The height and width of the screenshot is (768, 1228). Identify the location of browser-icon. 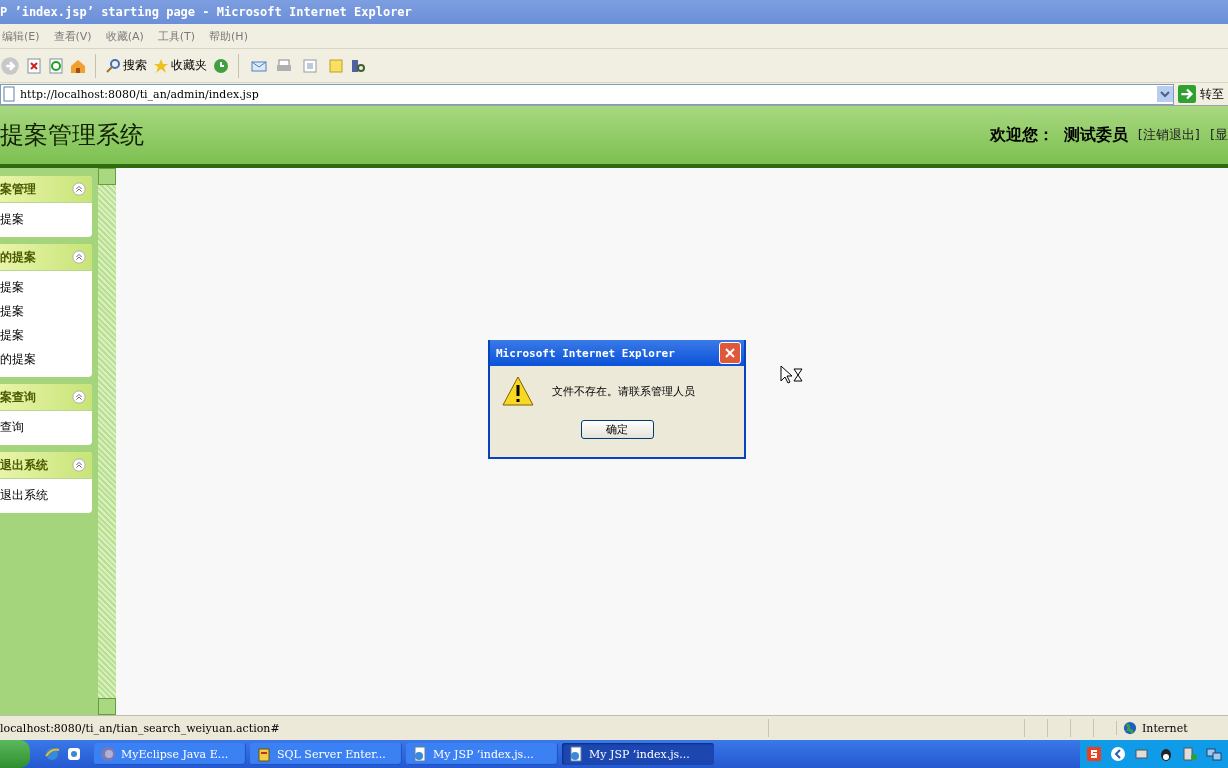
(52, 754).